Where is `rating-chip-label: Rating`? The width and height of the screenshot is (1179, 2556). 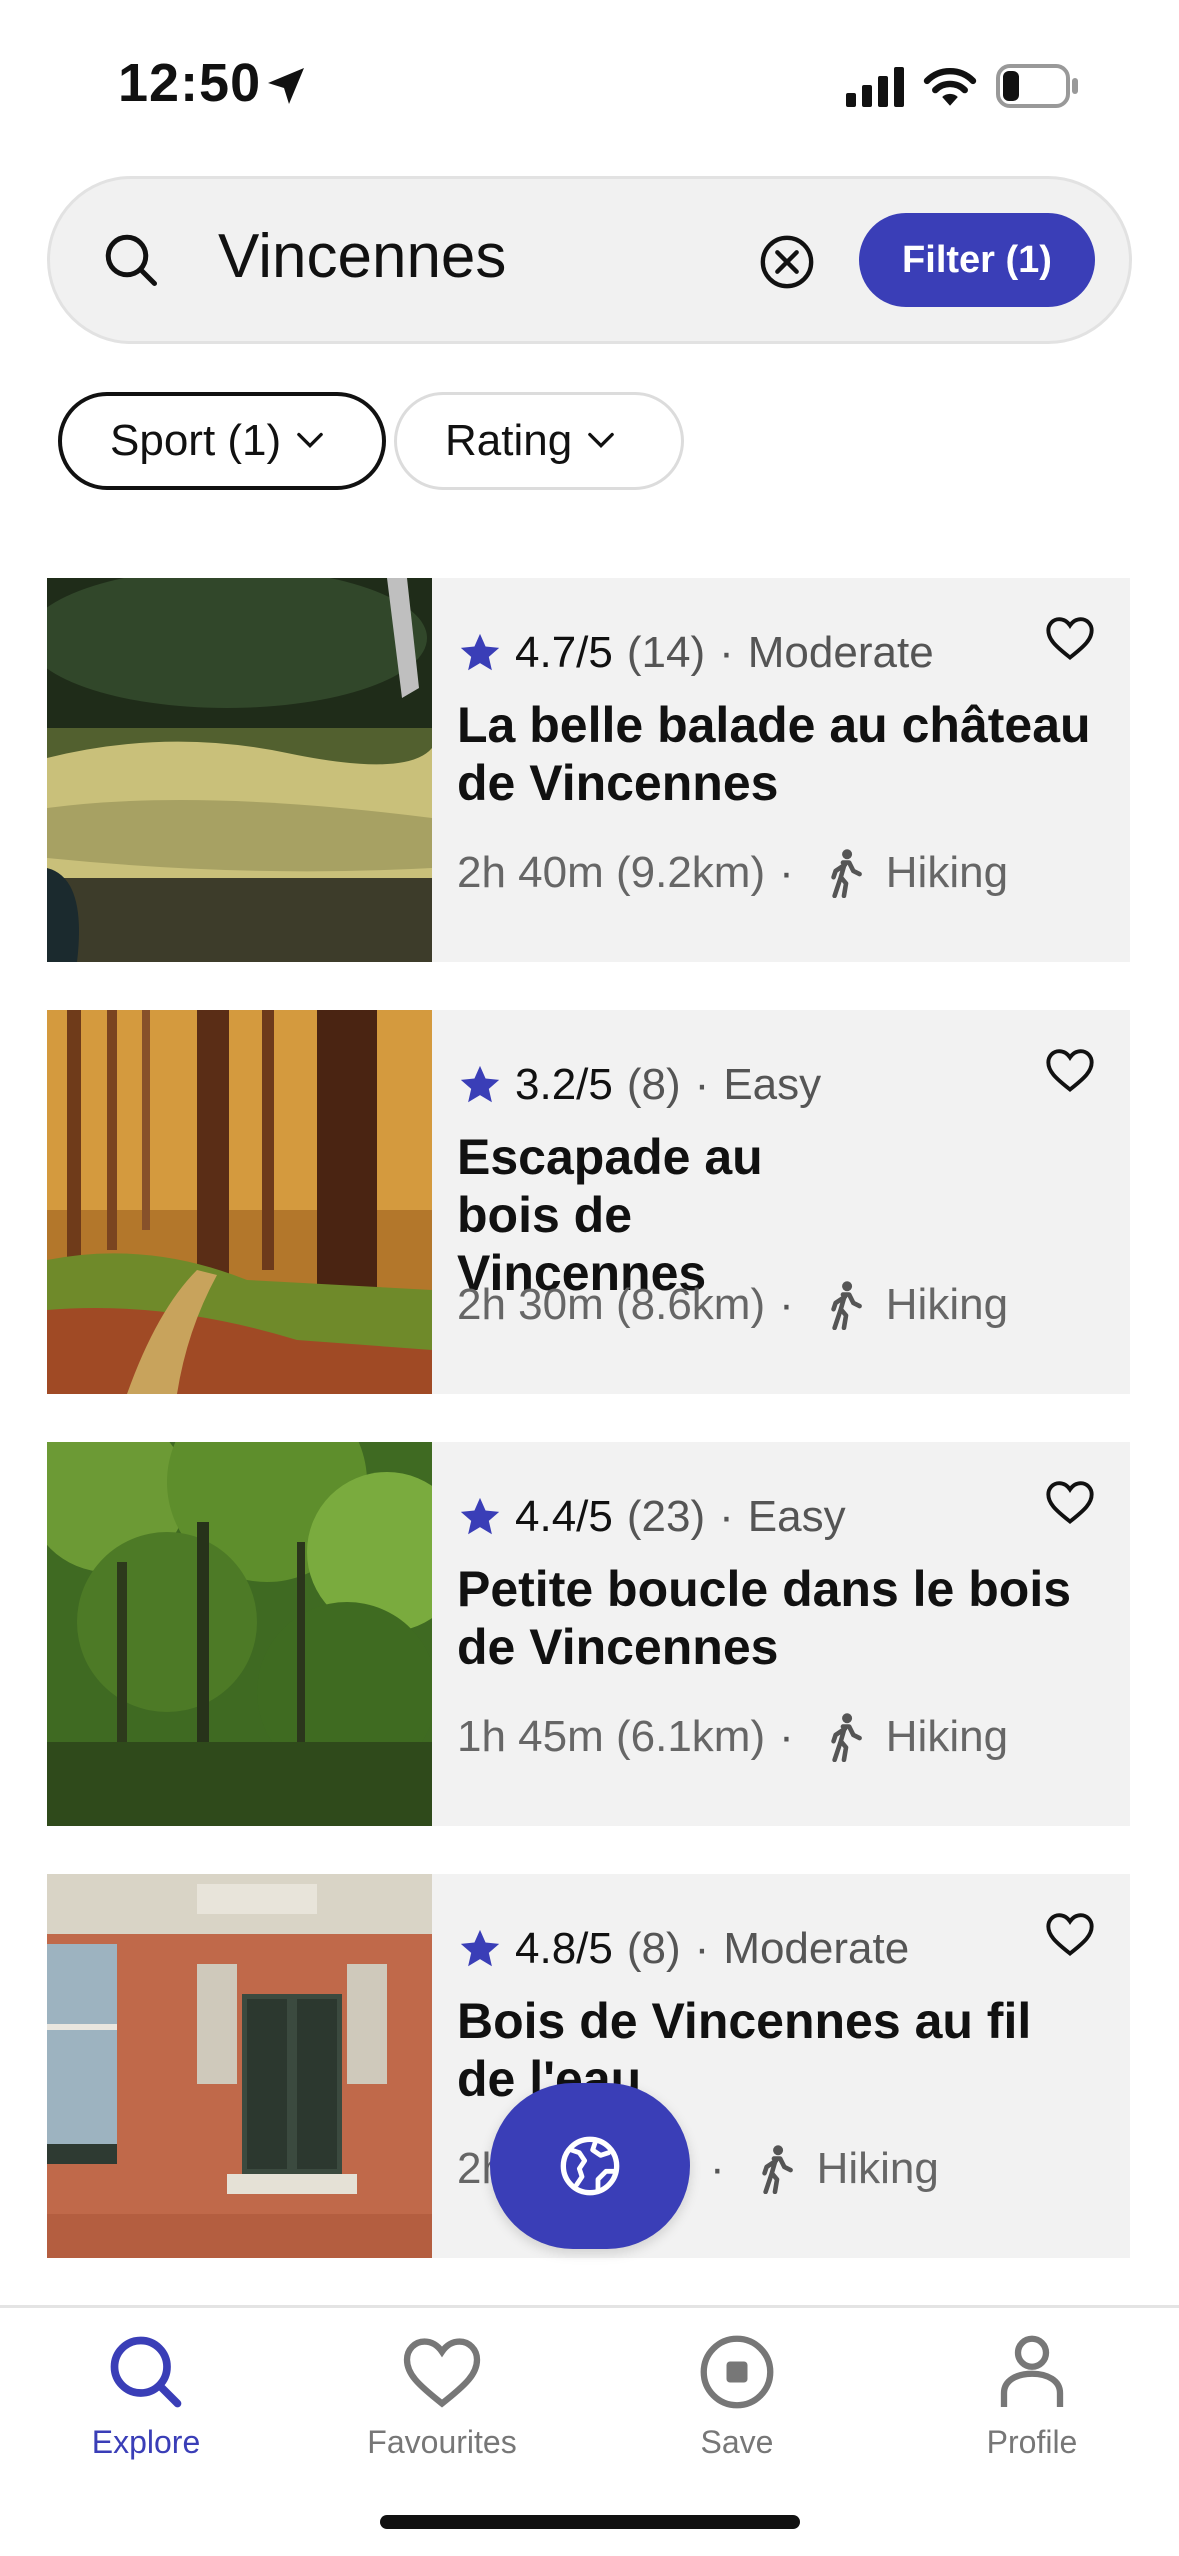 rating-chip-label: Rating is located at coordinates (509, 440).